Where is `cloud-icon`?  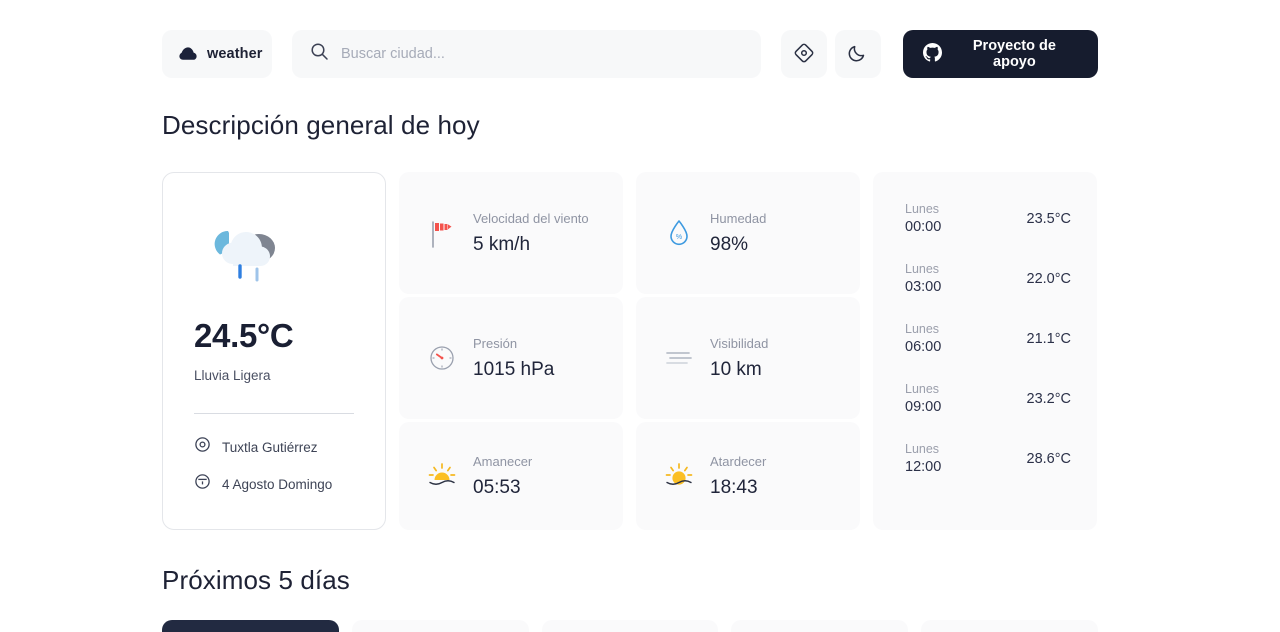
cloud-icon is located at coordinates (188, 54).